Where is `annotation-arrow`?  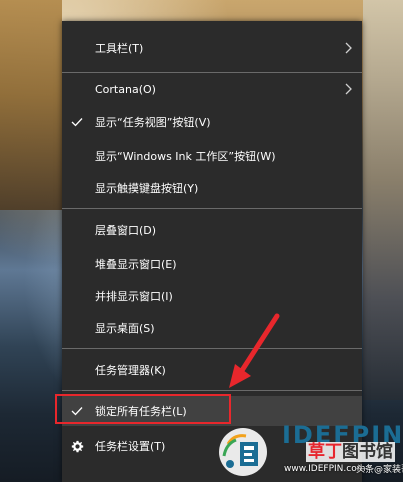
annotation-arrow is located at coordinates (254, 350).